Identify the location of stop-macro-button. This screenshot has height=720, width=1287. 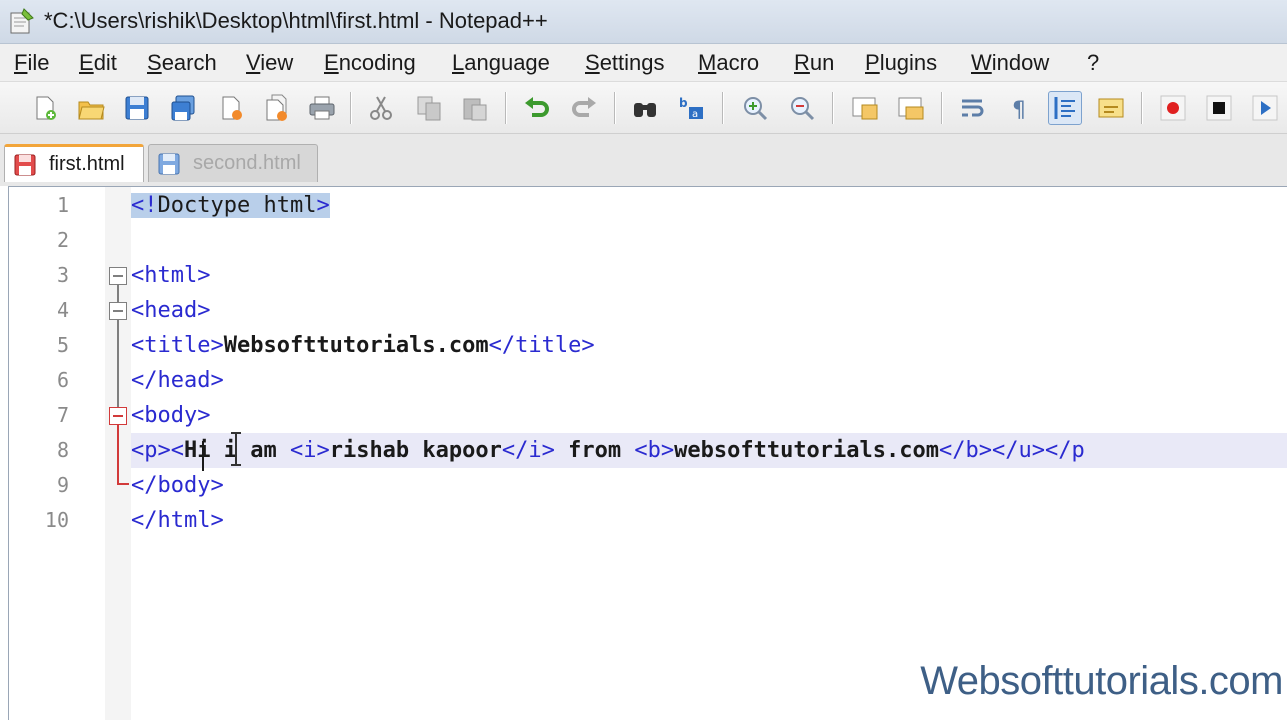
(1219, 108).